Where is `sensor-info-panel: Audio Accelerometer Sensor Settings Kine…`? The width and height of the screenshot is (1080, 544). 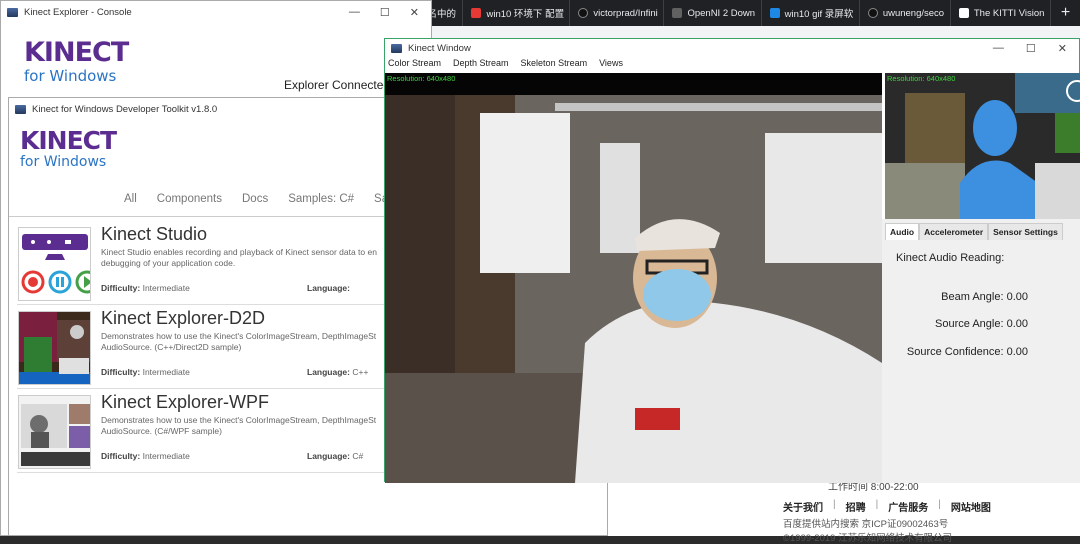 sensor-info-panel: Audio Accelerometer Sensor Settings Kine… is located at coordinates (981, 351).